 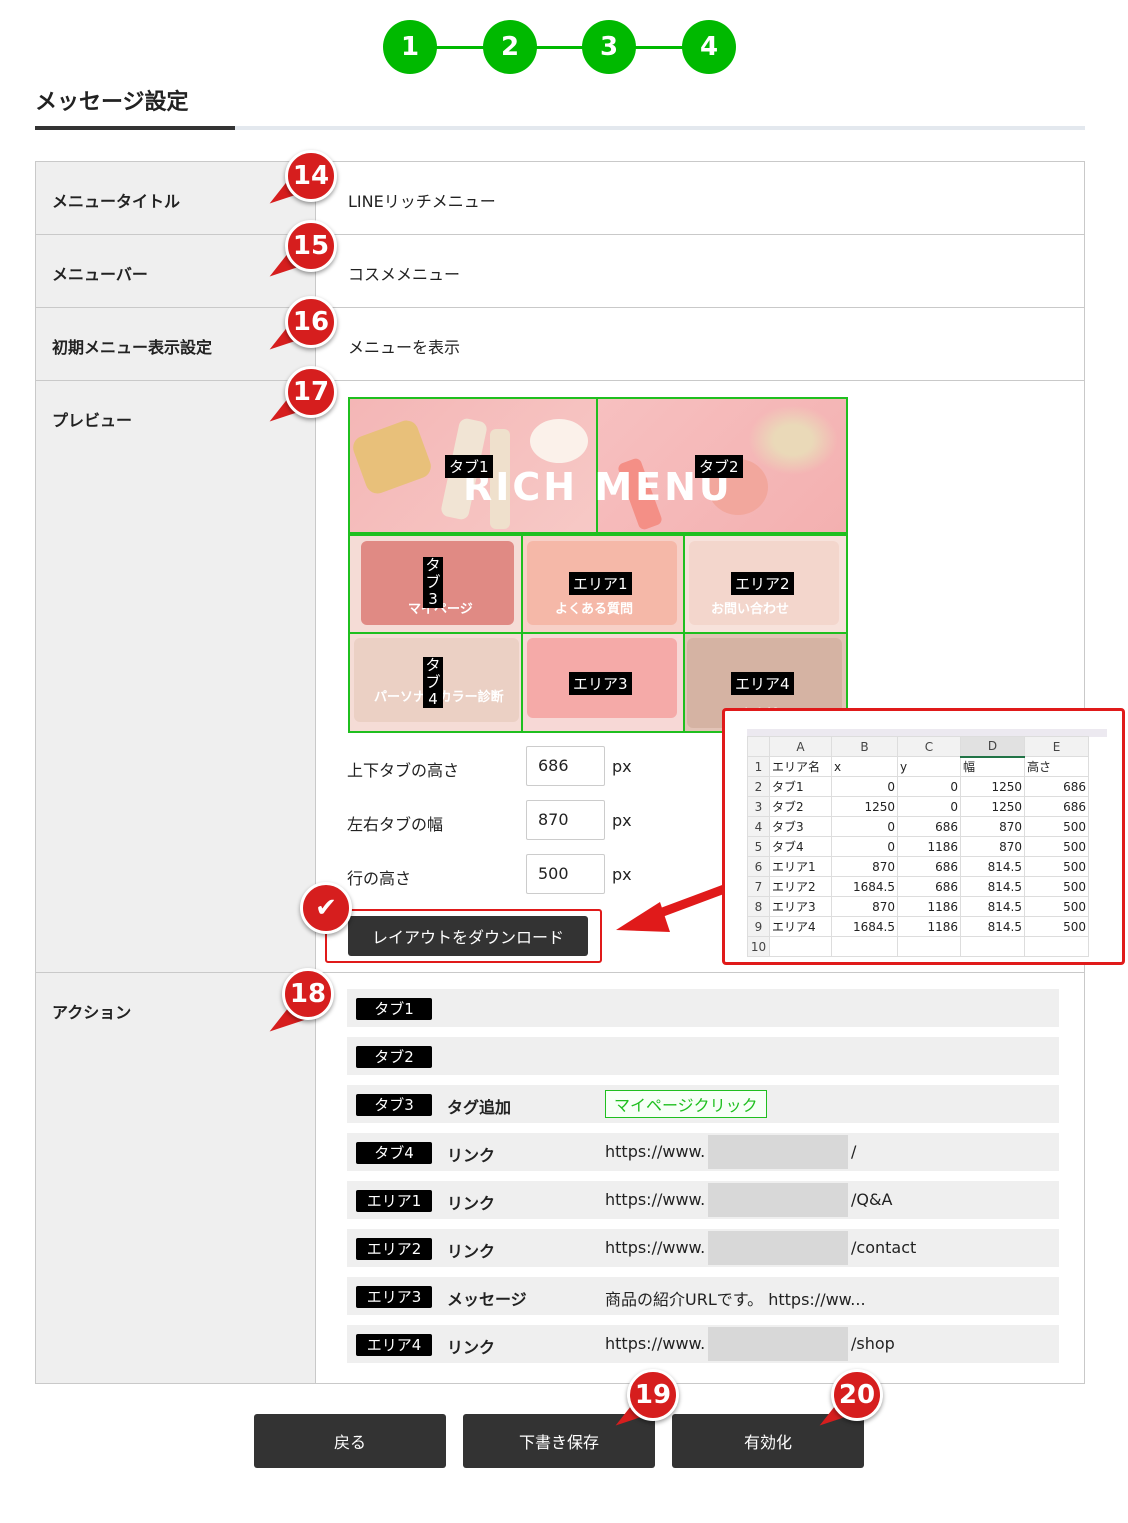 I want to click on step-2: 2, so click(x=510, y=47).